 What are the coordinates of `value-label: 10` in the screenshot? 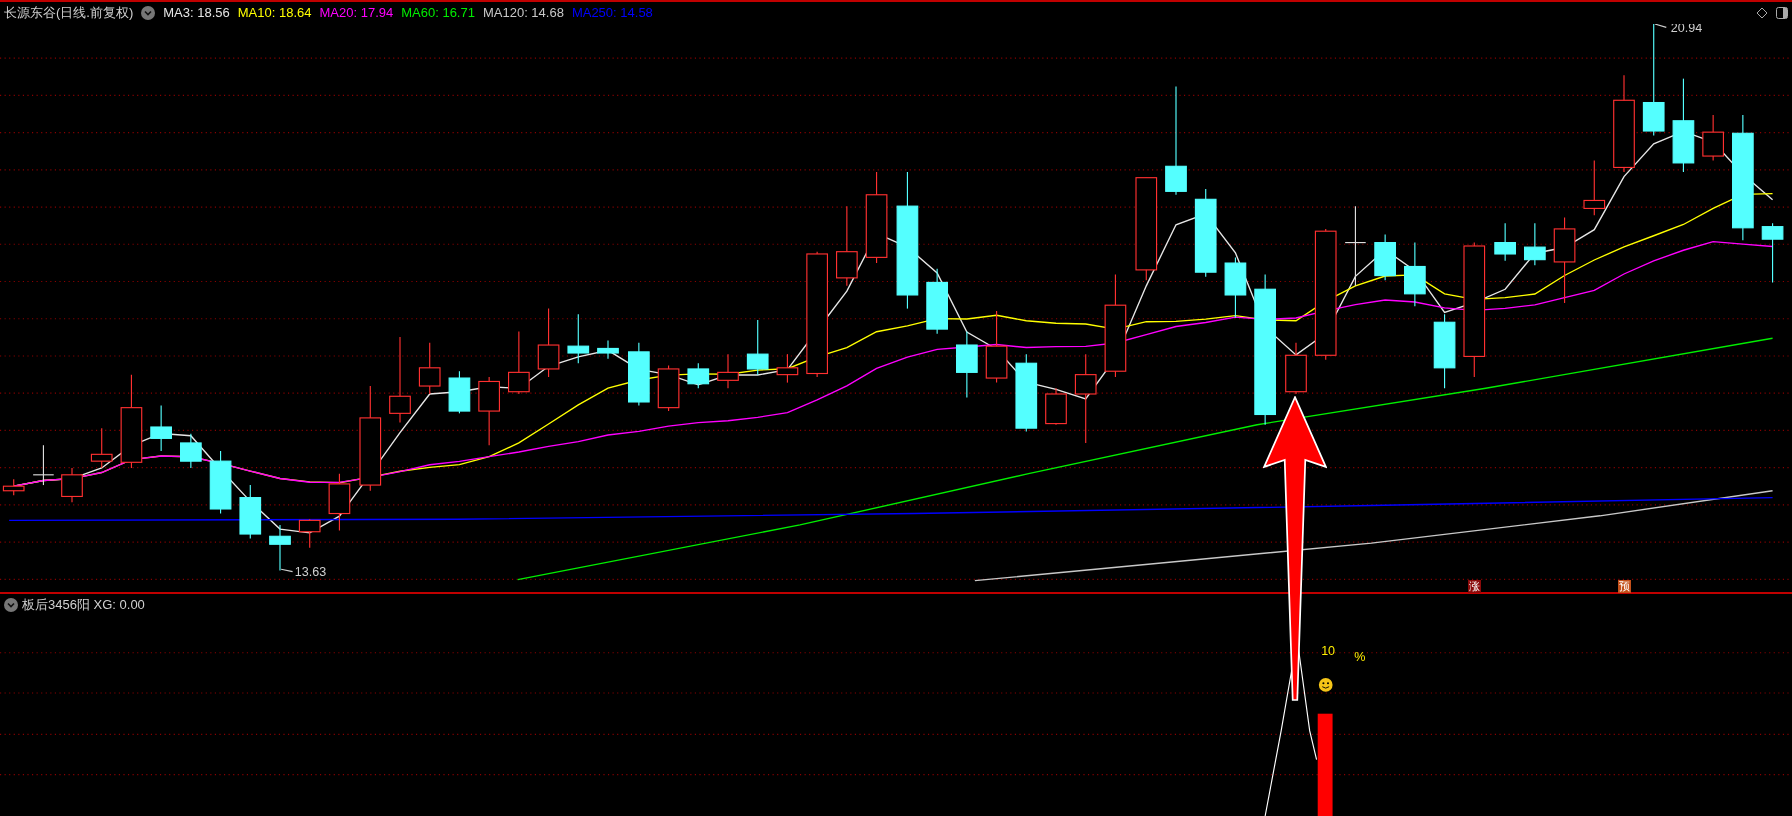 It's located at (1328, 651).